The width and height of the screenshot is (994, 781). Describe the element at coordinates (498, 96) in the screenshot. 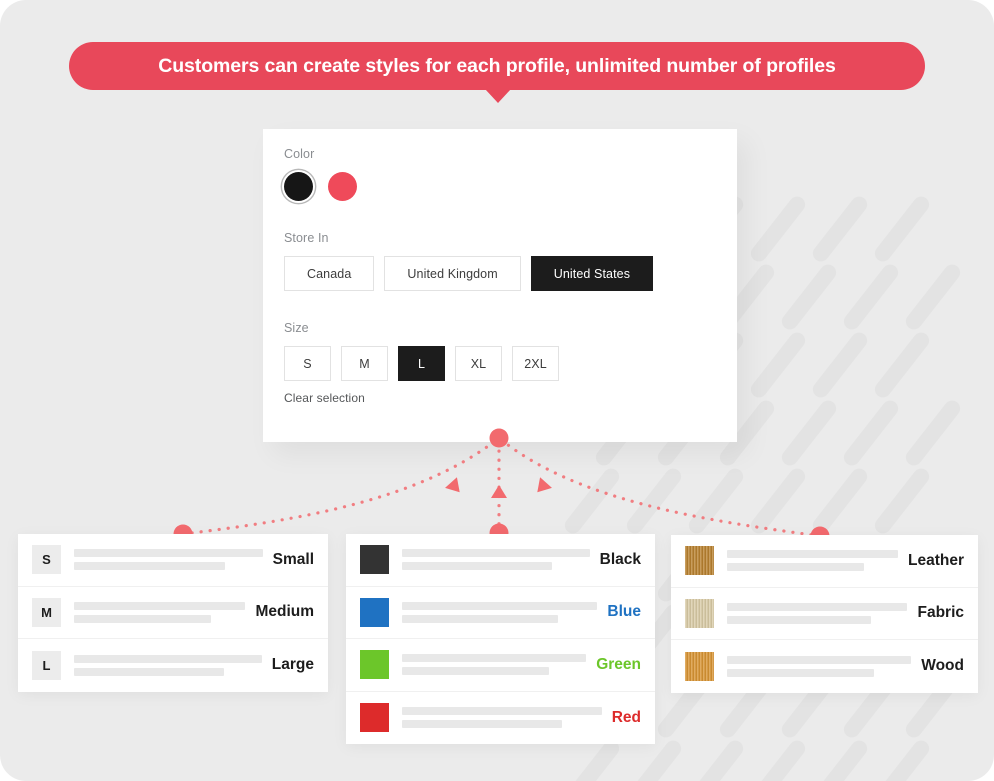

I see `callout-banner-tail` at that location.